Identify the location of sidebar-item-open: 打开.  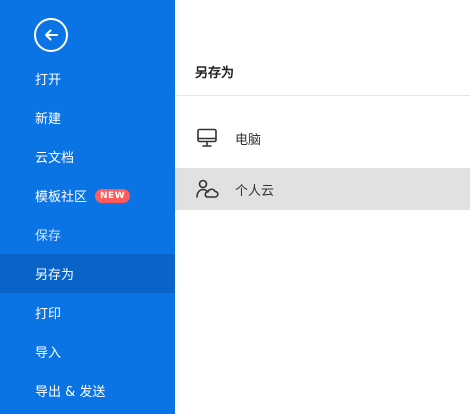
(87, 78).